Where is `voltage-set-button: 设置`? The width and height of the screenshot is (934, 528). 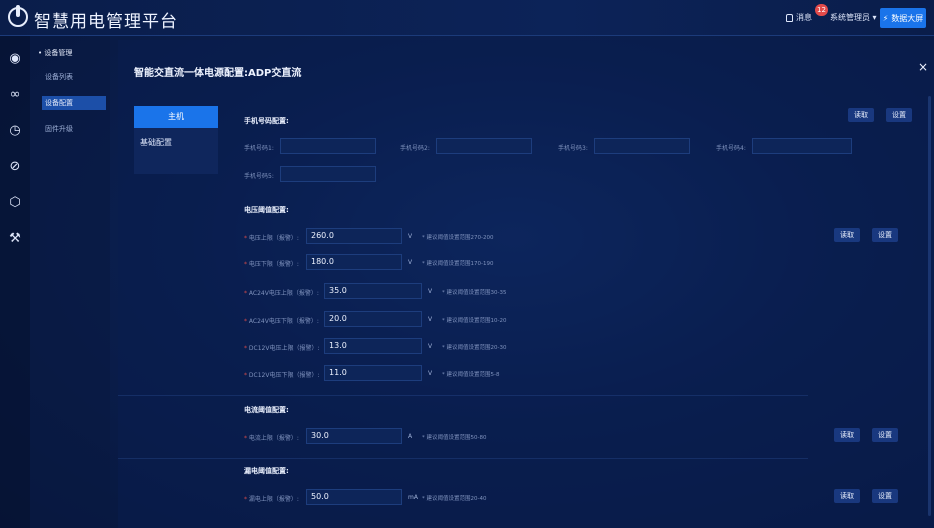 voltage-set-button: 设置 is located at coordinates (885, 235).